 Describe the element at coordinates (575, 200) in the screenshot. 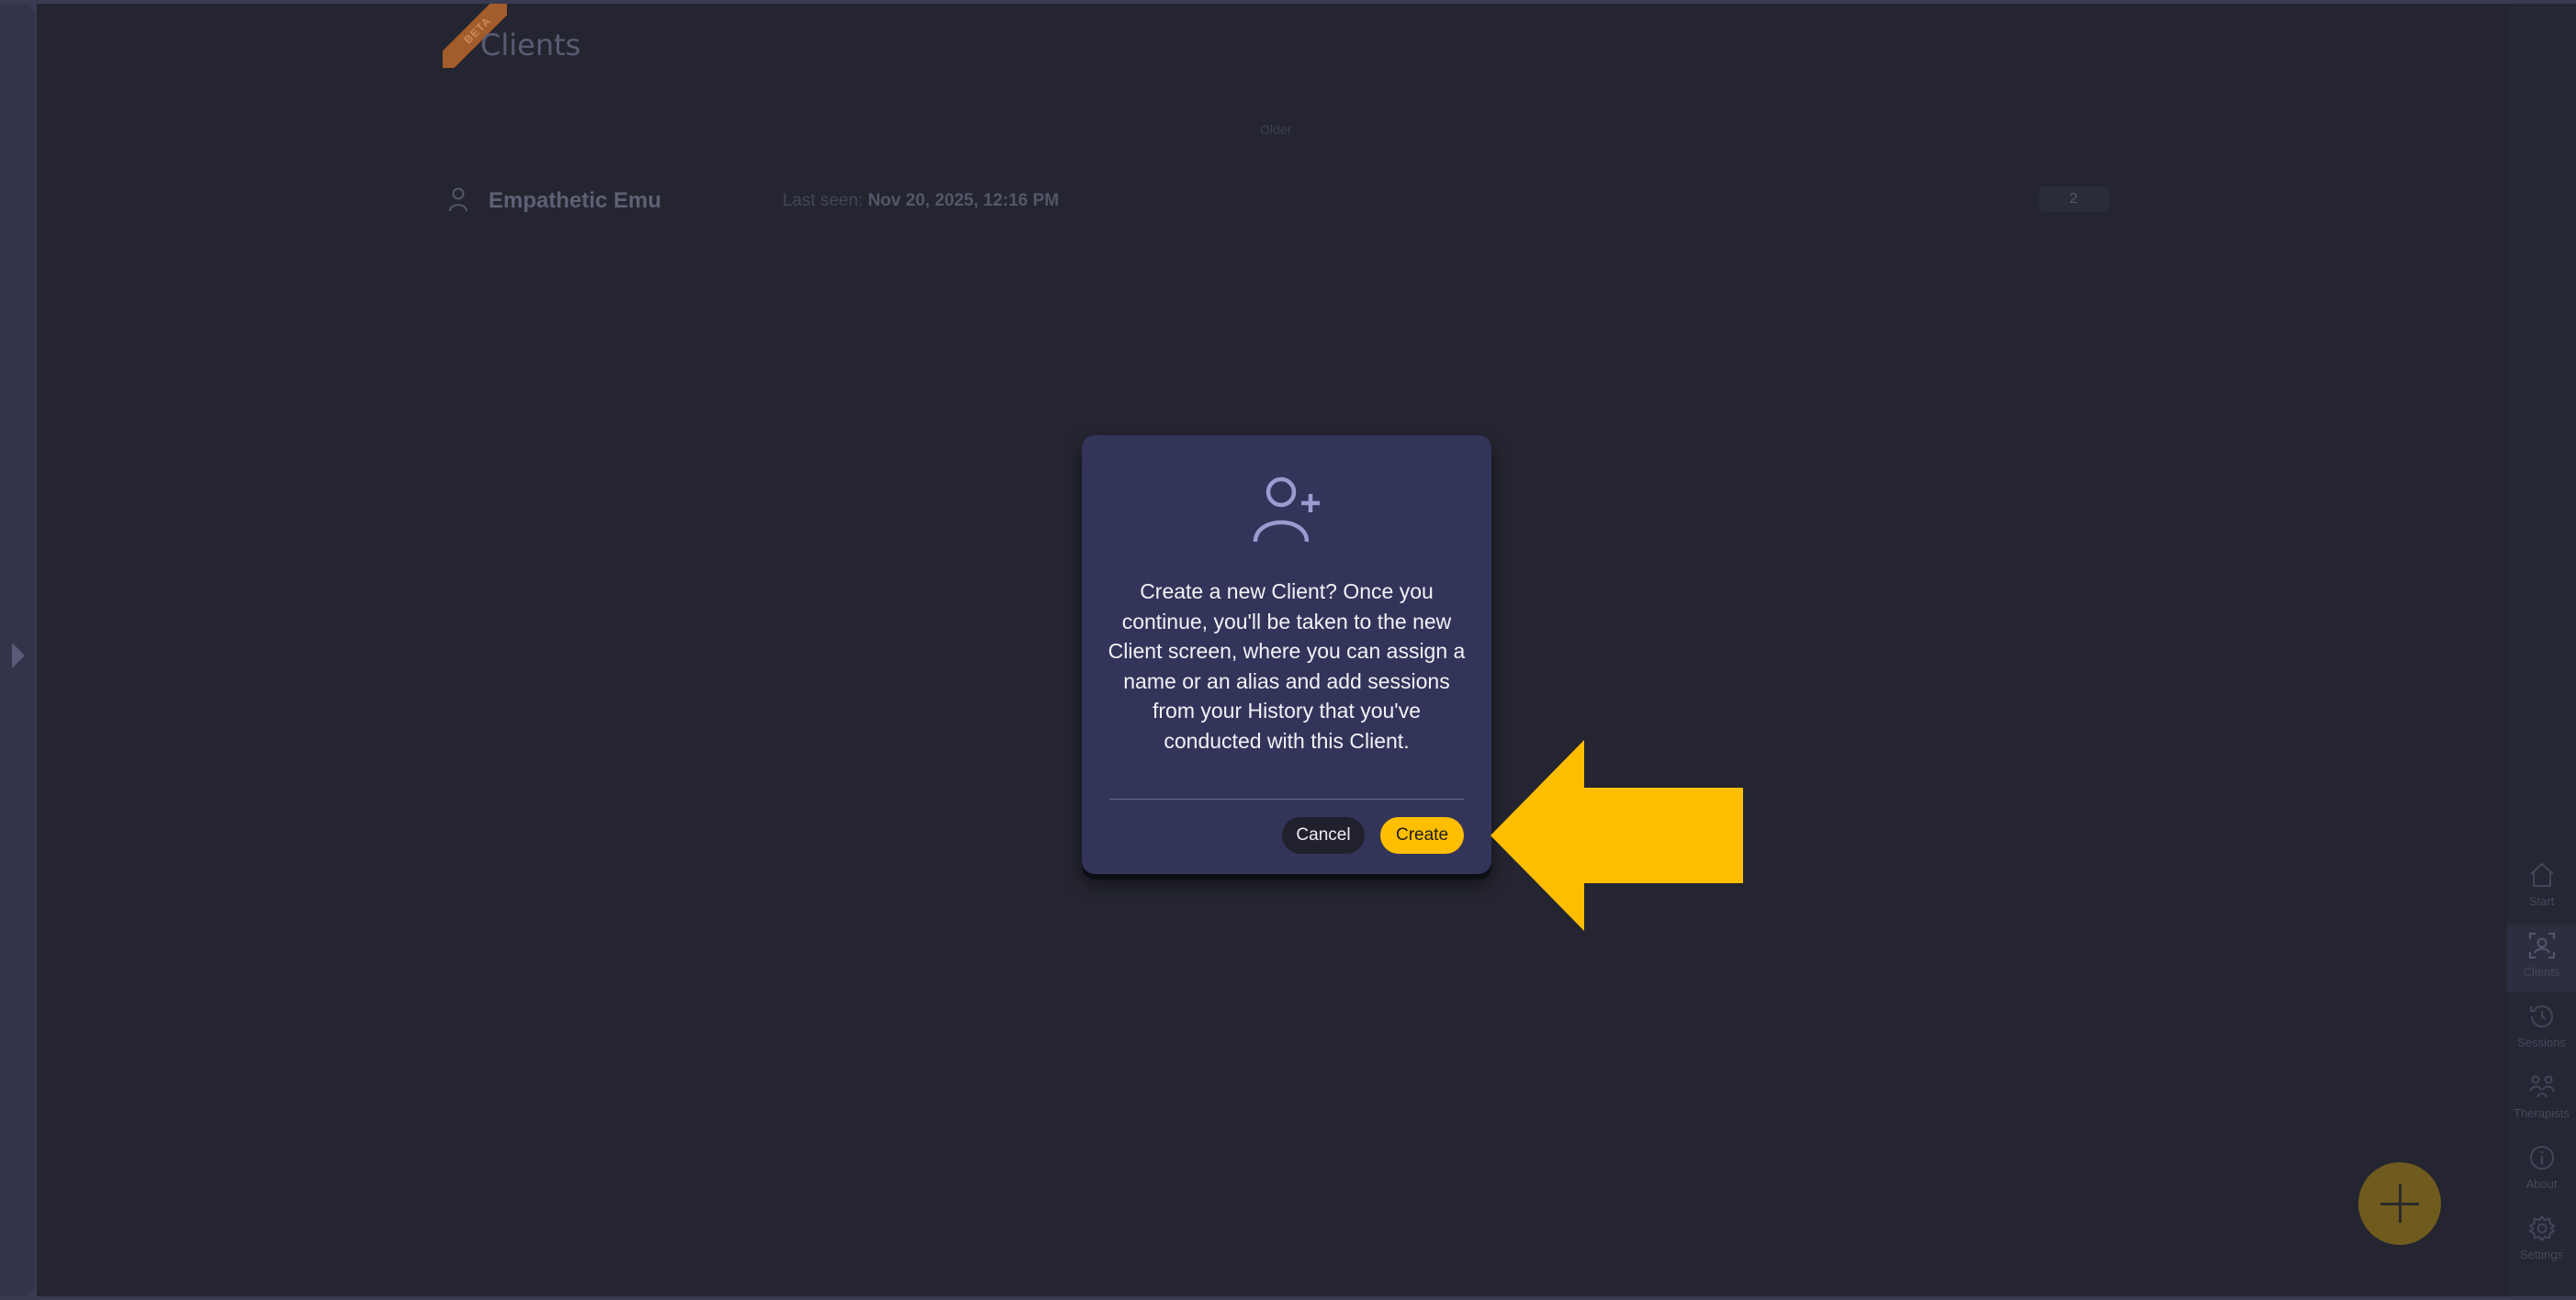

I see `client-name: Empathetic Emu` at that location.